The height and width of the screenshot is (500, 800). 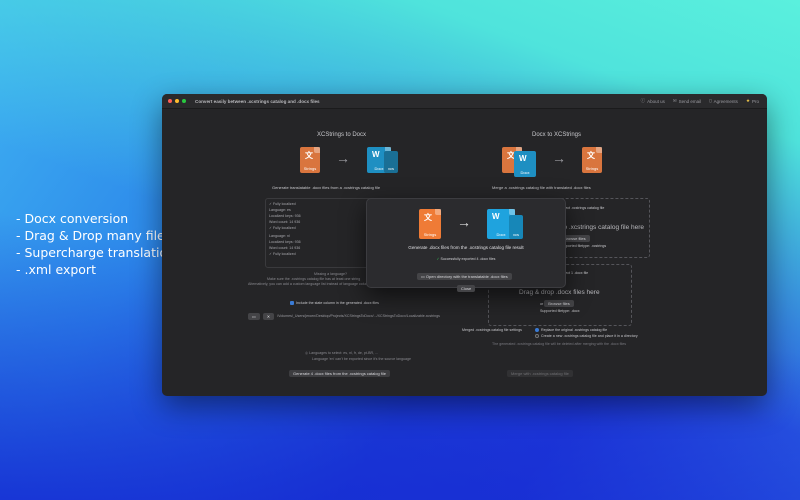 What do you see at coordinates (559, 303) in the screenshot?
I see `browse-files-button: Browse files` at bounding box center [559, 303].